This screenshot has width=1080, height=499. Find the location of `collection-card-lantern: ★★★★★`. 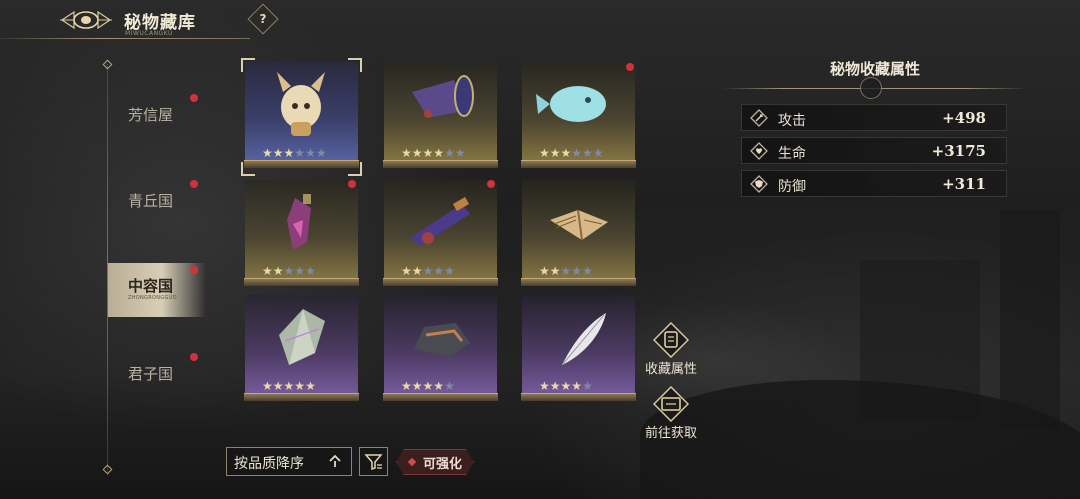

collection-card-lantern: ★★★★★ is located at coordinates (301, 234).